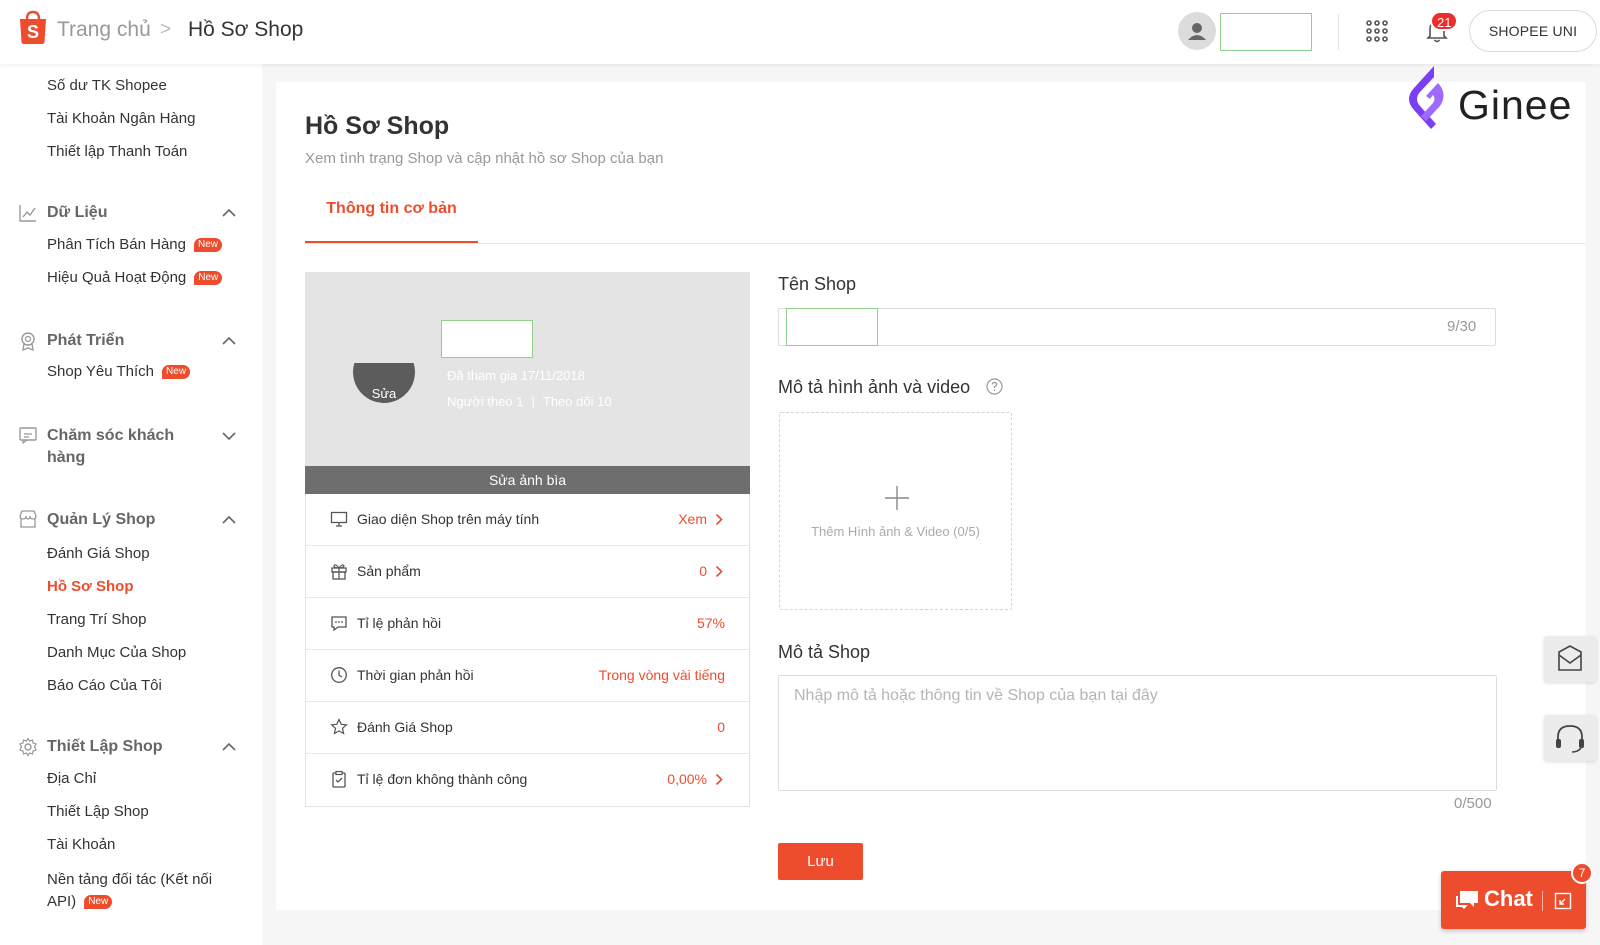  Describe the element at coordinates (98, 553) in the screenshot. I see `sidebar-item-shop-reviews: Đánh Giá Shop` at that location.